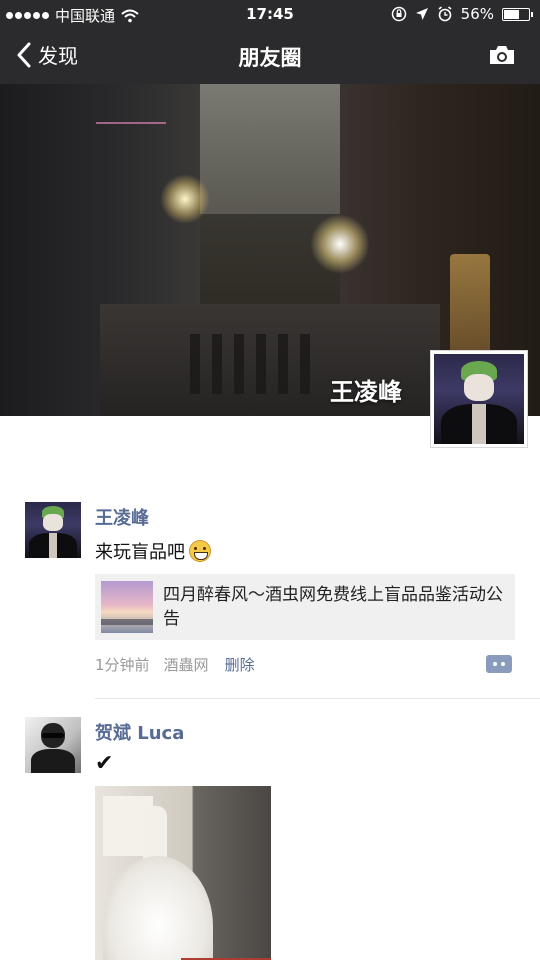 The height and width of the screenshot is (960, 540). Describe the element at coordinates (499, 664) in the screenshot. I see `comment-more-icon` at that location.